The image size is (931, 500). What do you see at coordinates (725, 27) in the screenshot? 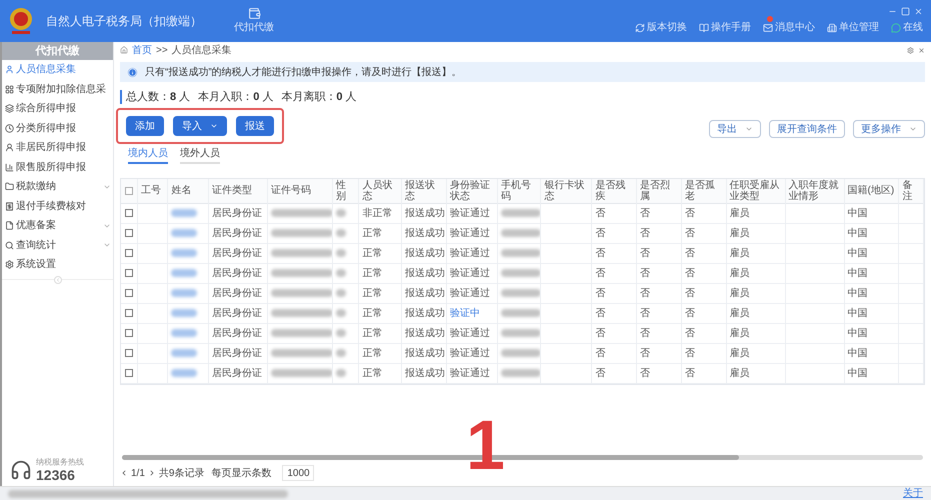
I see `header-link: 操作手册` at bounding box center [725, 27].